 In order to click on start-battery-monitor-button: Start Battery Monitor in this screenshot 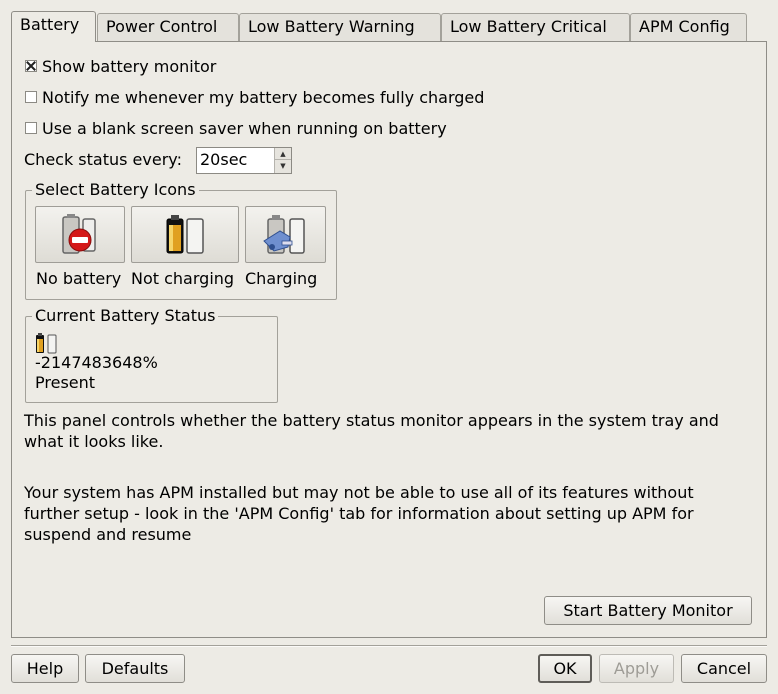, I will do `click(648, 610)`.